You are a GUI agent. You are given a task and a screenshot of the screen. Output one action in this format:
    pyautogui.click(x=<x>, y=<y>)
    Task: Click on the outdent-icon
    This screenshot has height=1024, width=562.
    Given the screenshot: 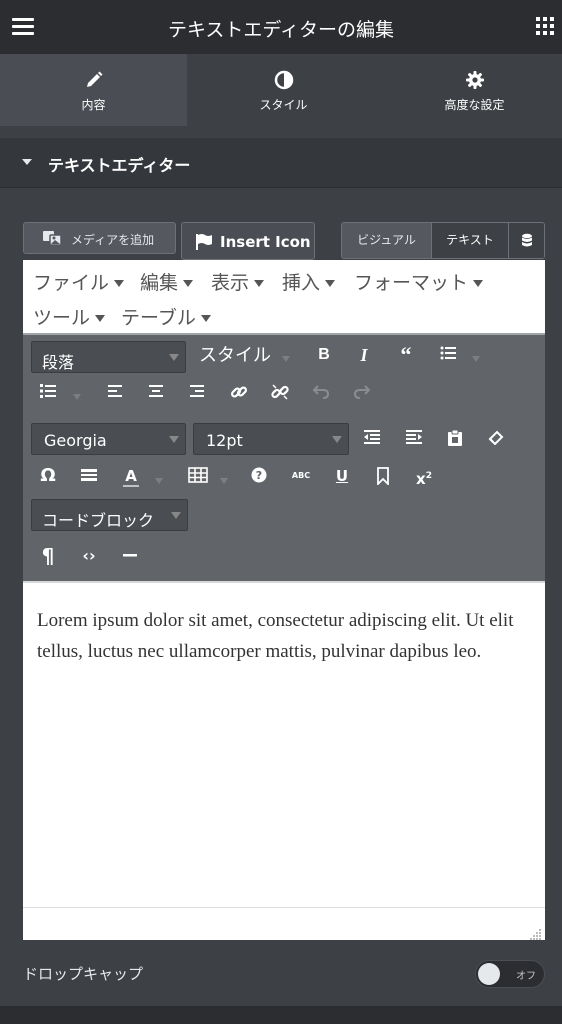 What is the action you would take?
    pyautogui.click(x=372, y=438)
    